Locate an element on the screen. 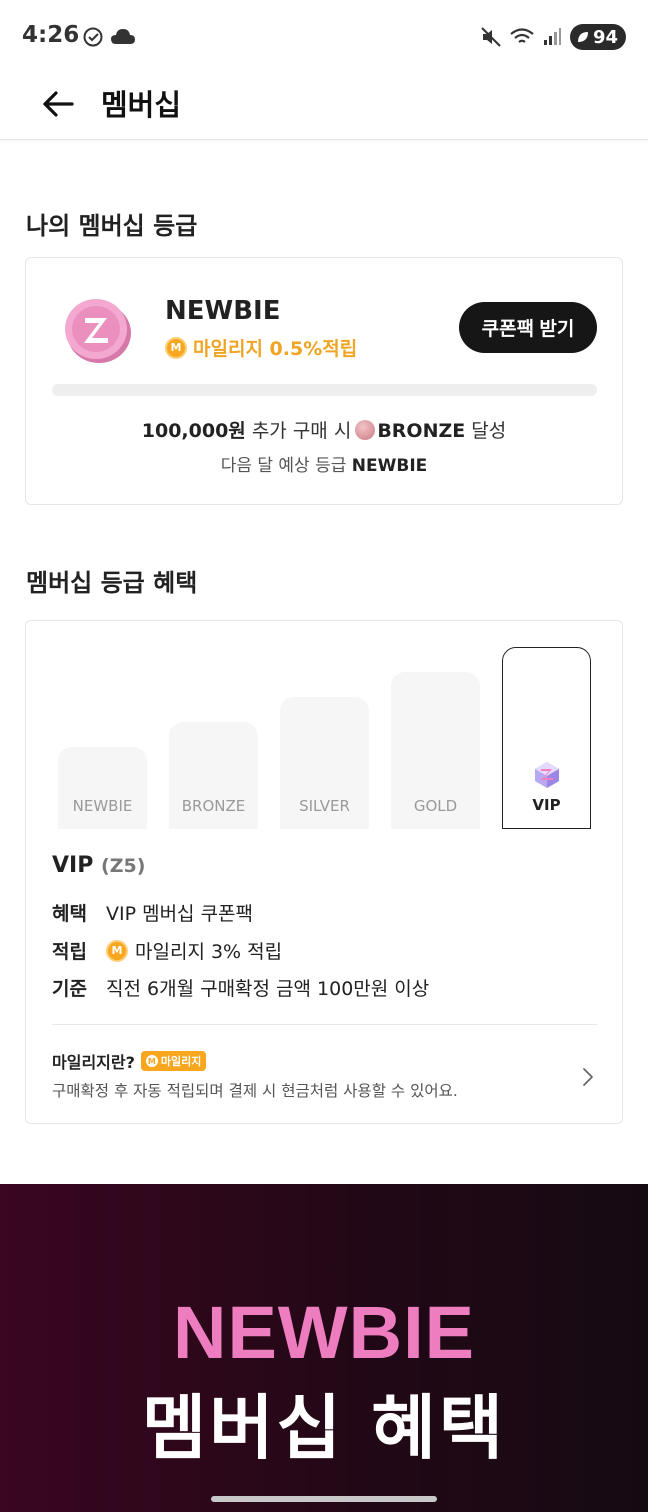 Image resolution: width=648 pixels, height=1512 pixels. grade-progress-bar is located at coordinates (324, 390).